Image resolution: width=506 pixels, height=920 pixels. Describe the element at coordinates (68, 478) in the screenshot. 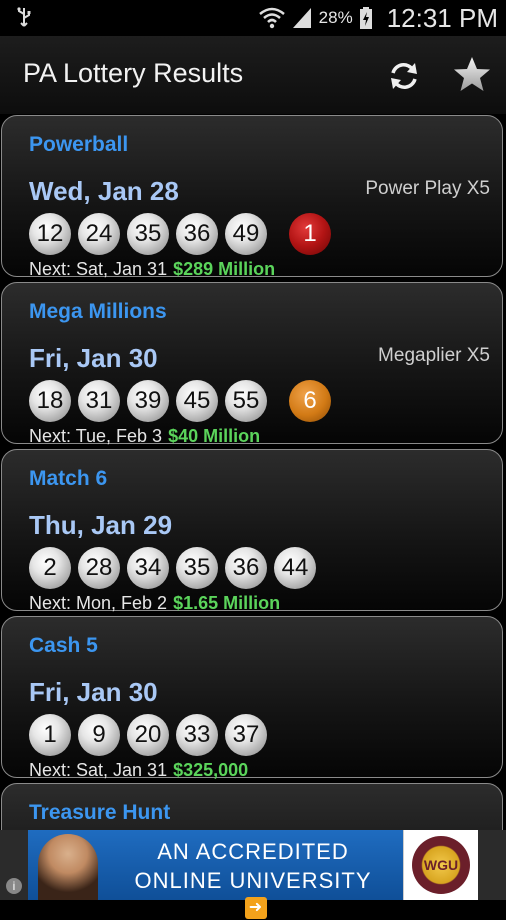

I see `game-name: Match 6` at that location.